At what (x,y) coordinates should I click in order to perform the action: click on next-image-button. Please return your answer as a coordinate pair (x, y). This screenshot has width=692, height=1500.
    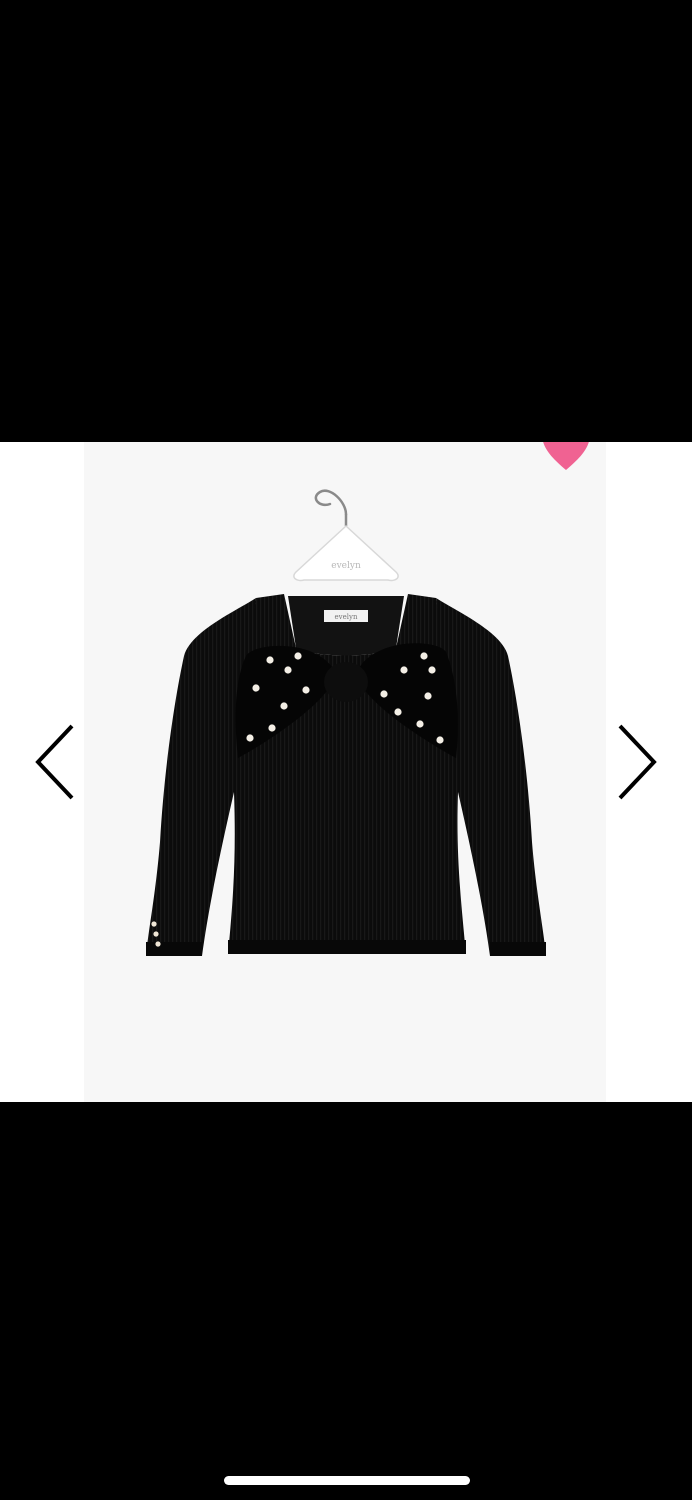
    Looking at the image, I should click on (636, 762).